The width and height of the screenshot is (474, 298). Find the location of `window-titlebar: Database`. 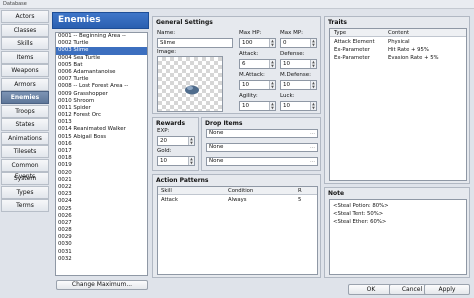

window-titlebar: Database is located at coordinates (237, 4).